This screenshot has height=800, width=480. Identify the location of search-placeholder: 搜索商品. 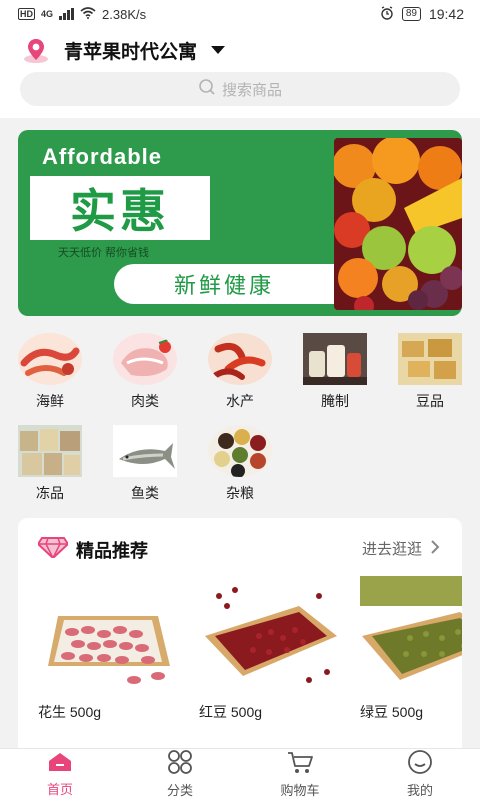
(251, 90).